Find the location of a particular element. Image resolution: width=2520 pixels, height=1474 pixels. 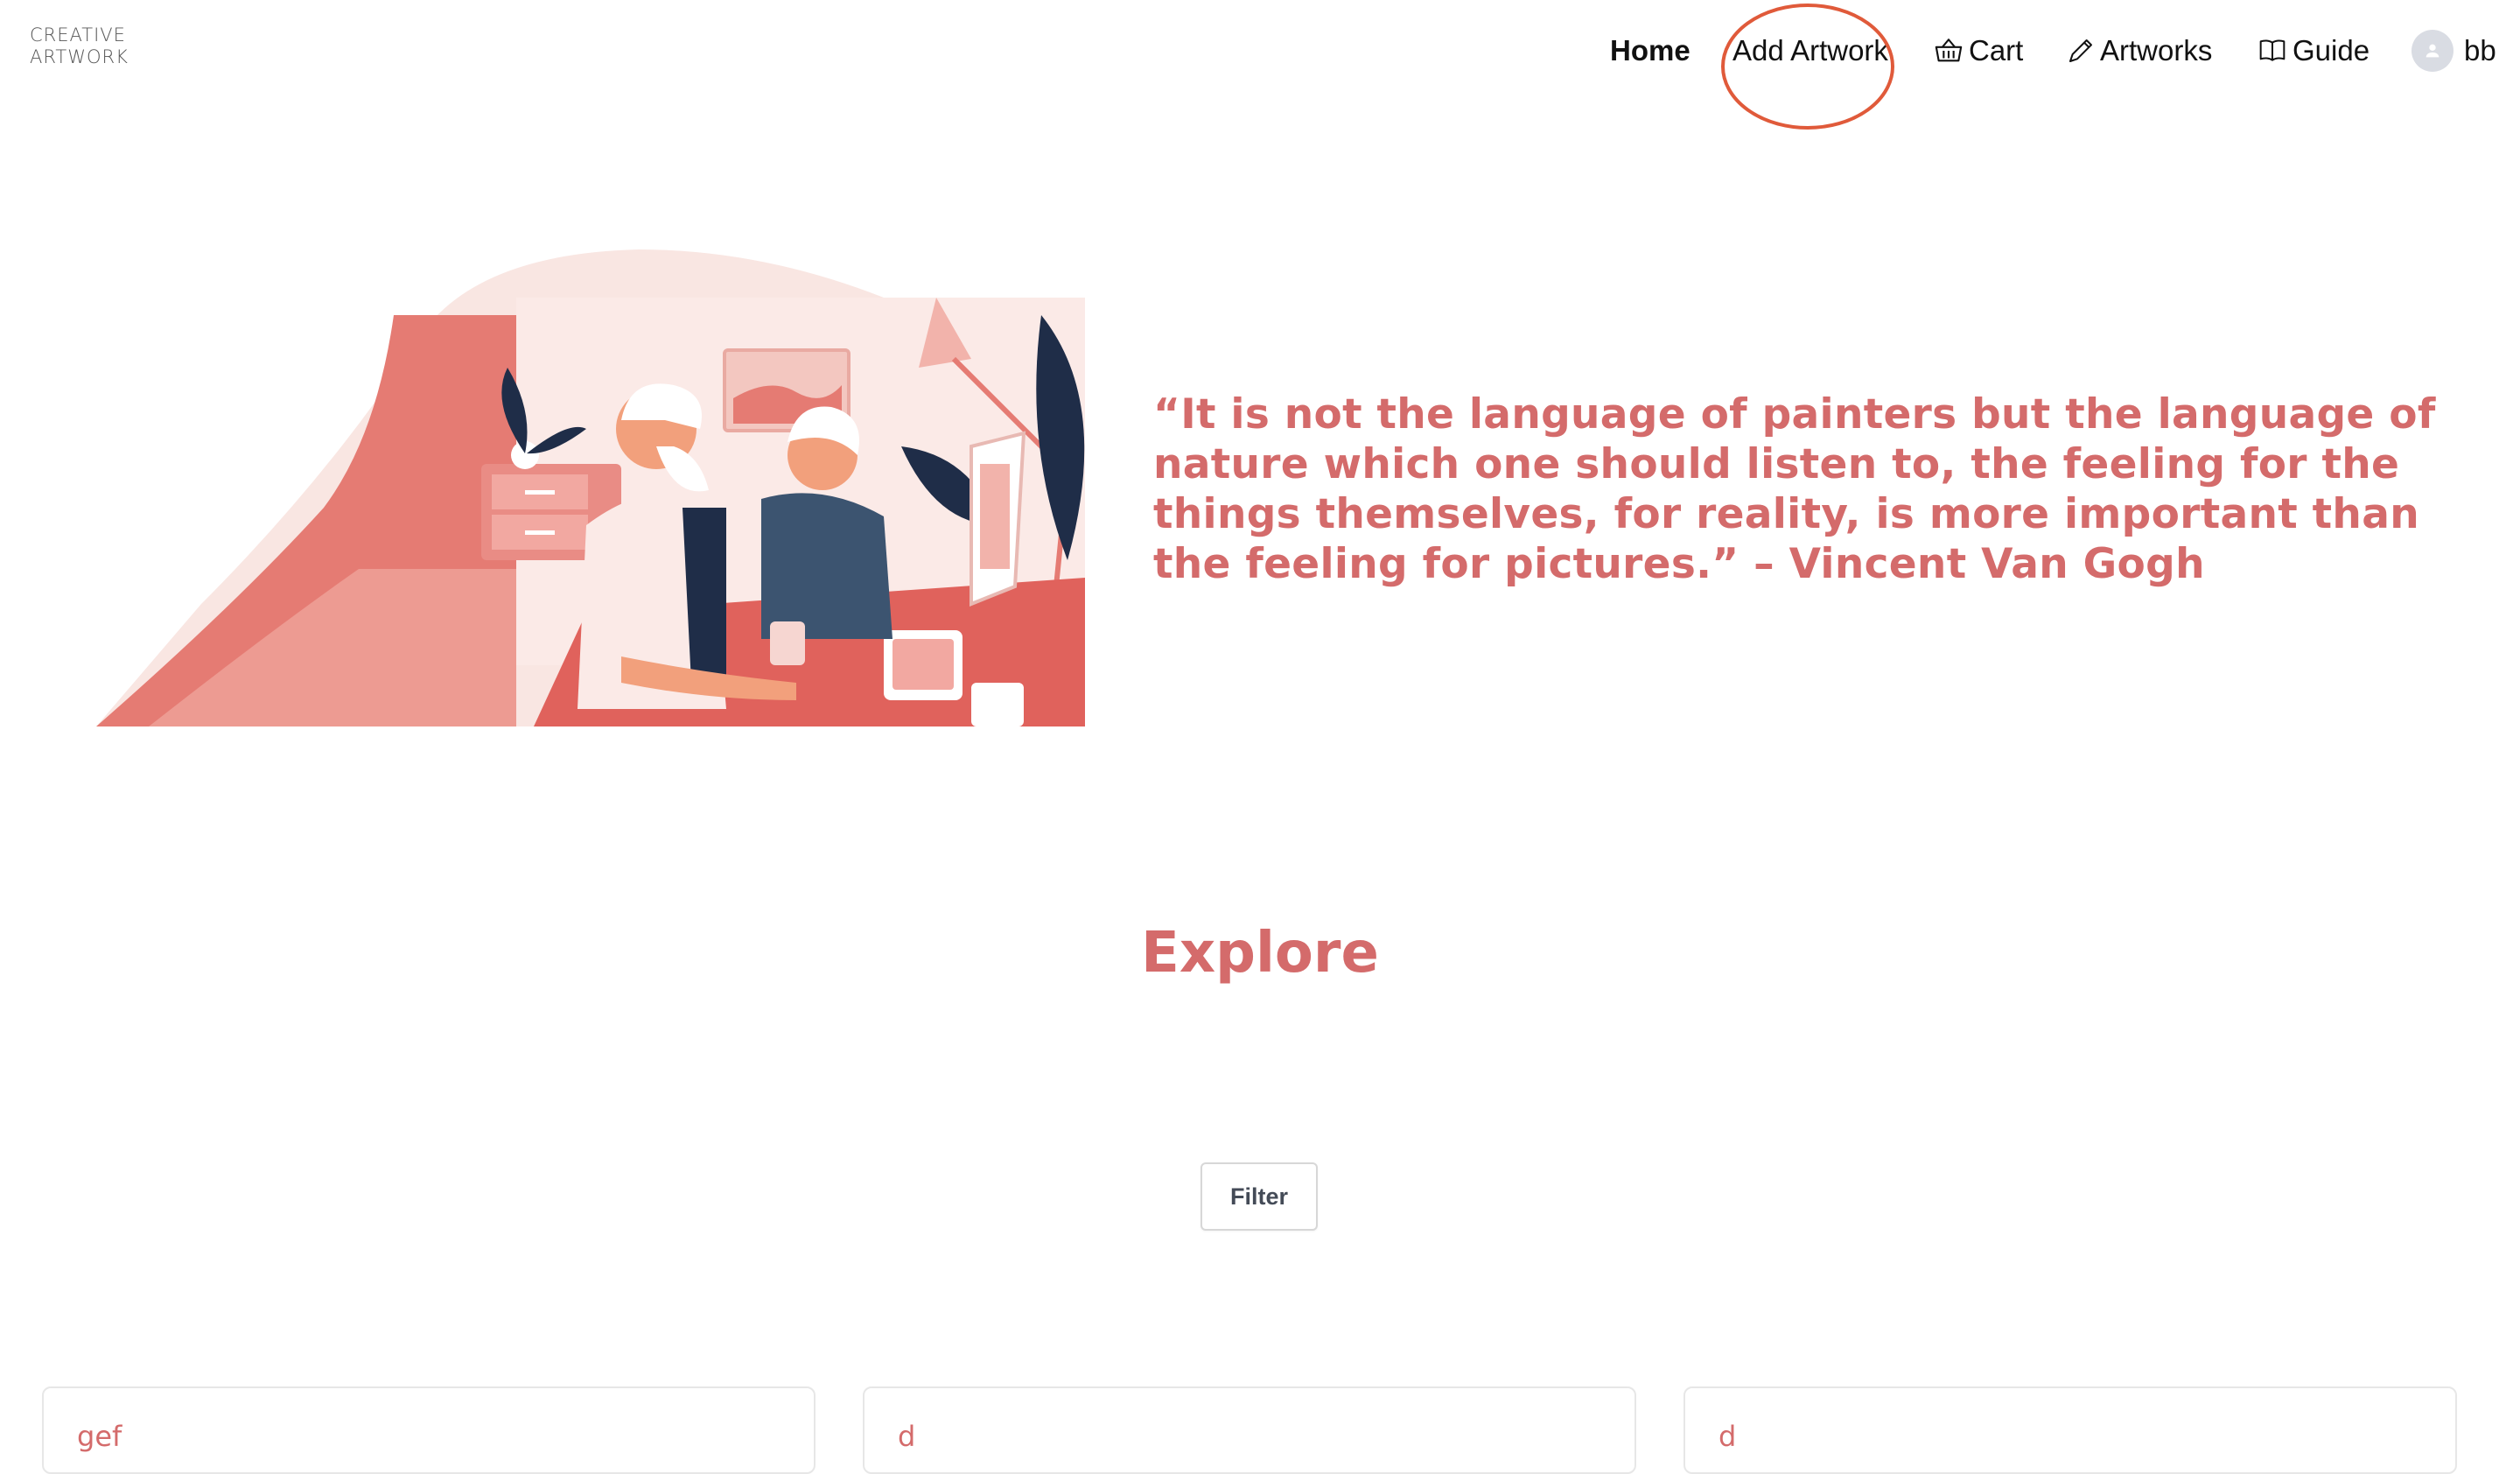

artwork-card-title: gef is located at coordinates (99, 1436).